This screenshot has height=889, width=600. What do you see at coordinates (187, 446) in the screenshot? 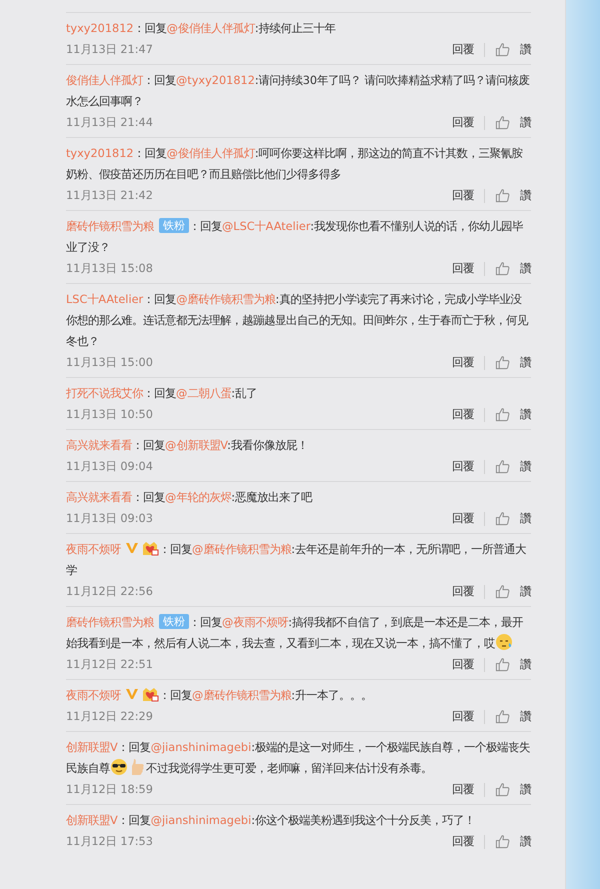
I see `comment-text: 高兴就来看看：回复@创新联盟V:我看你像放屁！` at bounding box center [187, 446].